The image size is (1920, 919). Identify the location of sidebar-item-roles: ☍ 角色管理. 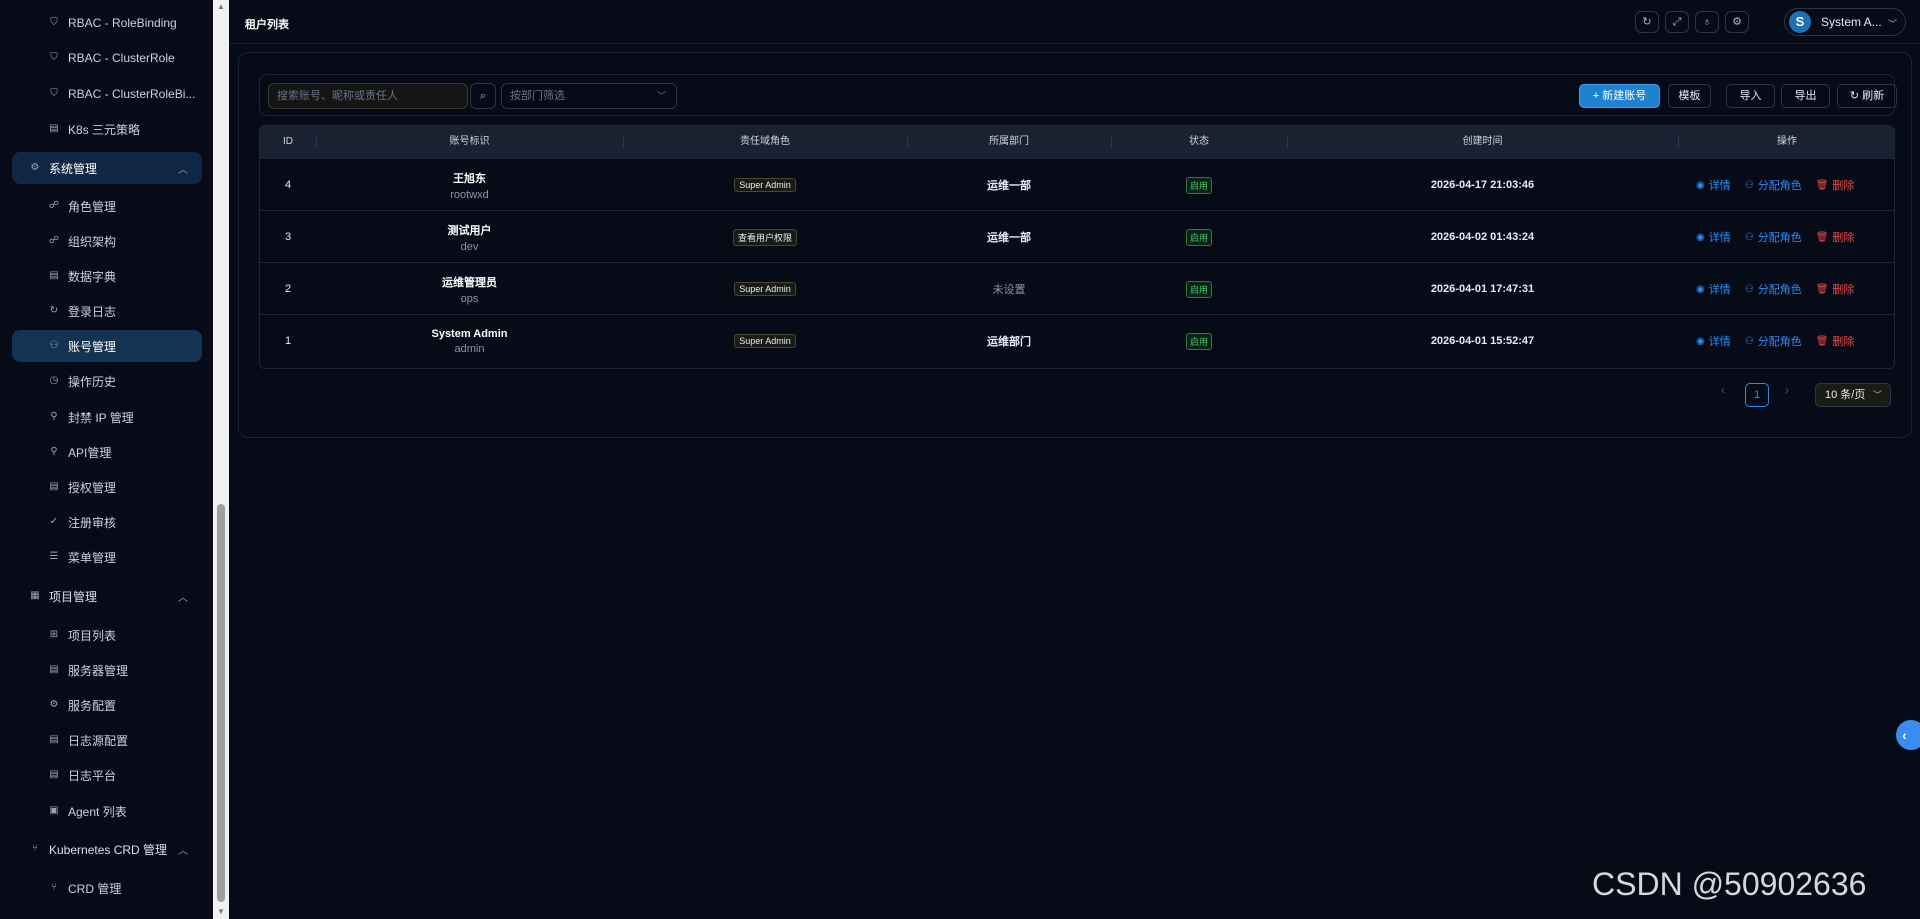
(107, 206).